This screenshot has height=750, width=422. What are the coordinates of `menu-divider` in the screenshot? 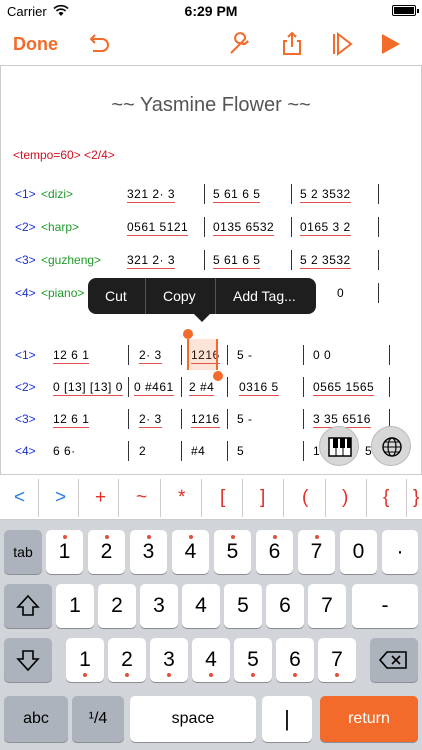 It's located at (215, 296).